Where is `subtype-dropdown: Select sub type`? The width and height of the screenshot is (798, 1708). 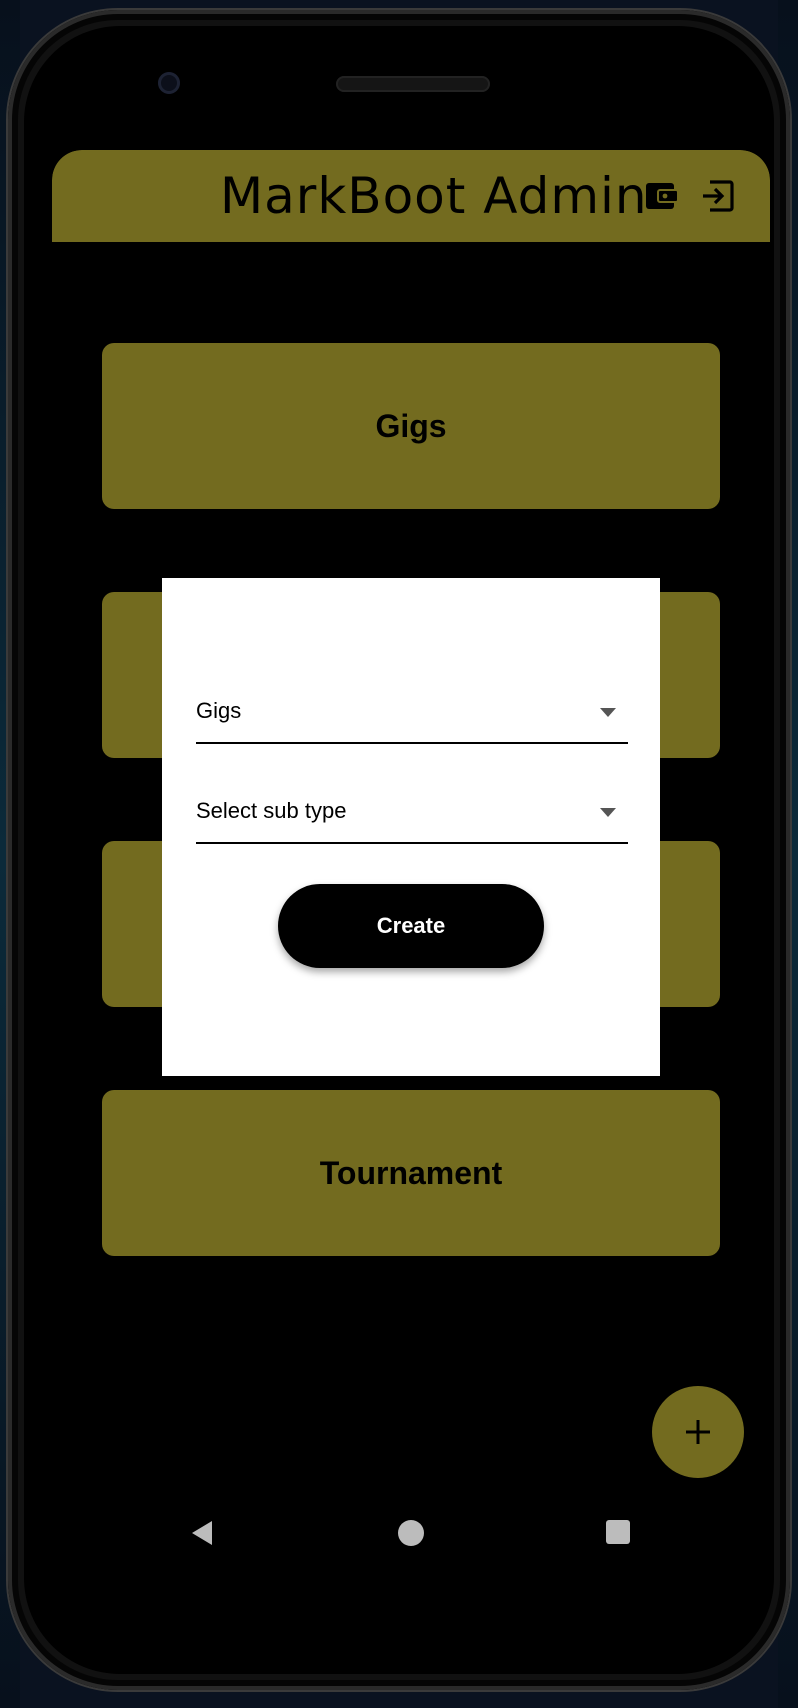 subtype-dropdown: Select sub type is located at coordinates (412, 815).